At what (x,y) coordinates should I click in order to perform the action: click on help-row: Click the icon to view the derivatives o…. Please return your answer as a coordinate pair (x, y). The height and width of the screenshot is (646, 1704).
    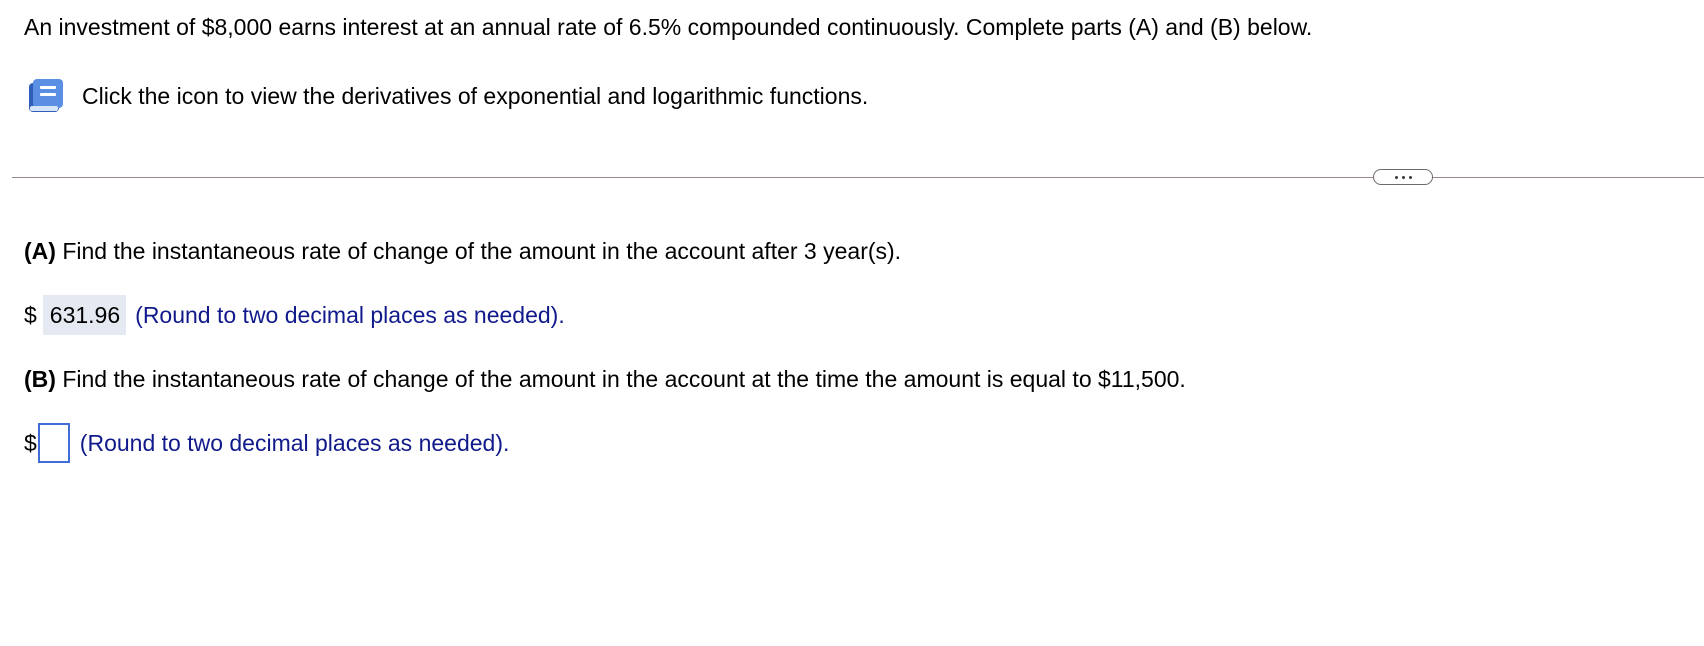
    Looking at the image, I should click on (447, 96).